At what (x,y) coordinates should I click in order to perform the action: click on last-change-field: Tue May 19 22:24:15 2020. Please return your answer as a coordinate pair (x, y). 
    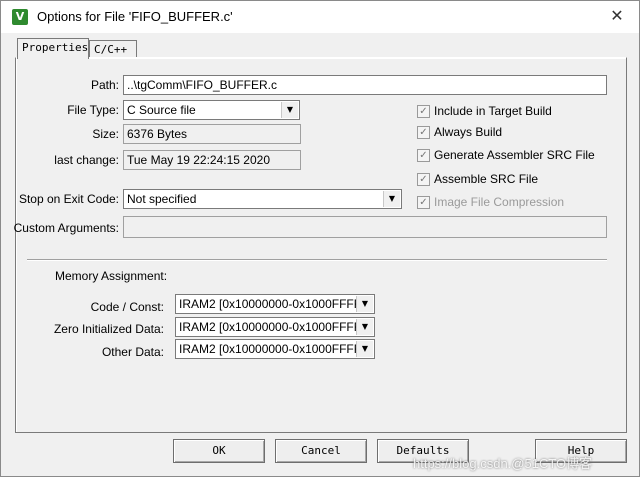
    Looking at the image, I should click on (212, 160).